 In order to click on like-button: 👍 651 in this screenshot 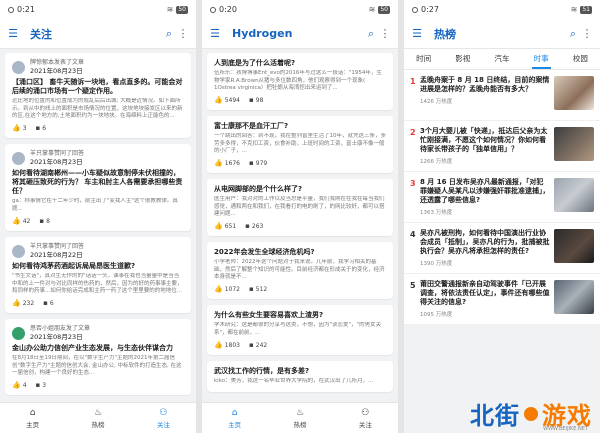, I will do `click(225, 226)`.